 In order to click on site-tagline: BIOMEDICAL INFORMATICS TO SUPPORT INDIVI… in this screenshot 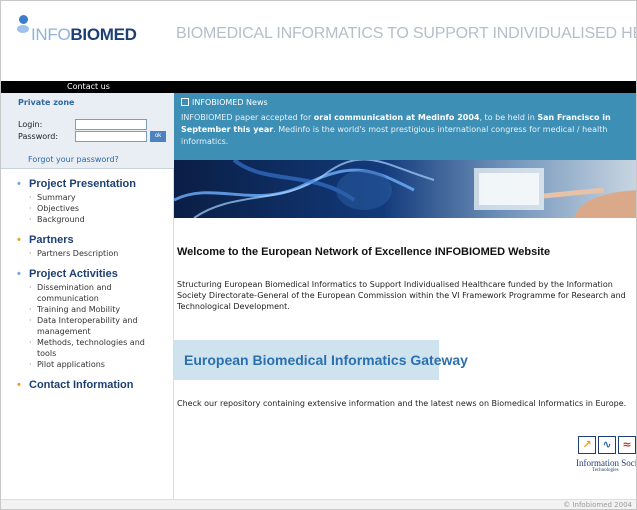, I will do `click(406, 33)`.